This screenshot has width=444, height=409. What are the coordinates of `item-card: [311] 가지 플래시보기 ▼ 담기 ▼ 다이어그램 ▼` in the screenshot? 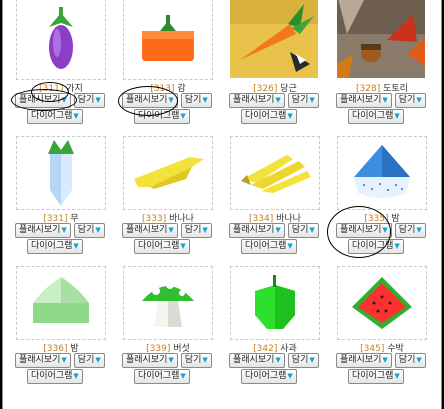 It's located at (61, 64).